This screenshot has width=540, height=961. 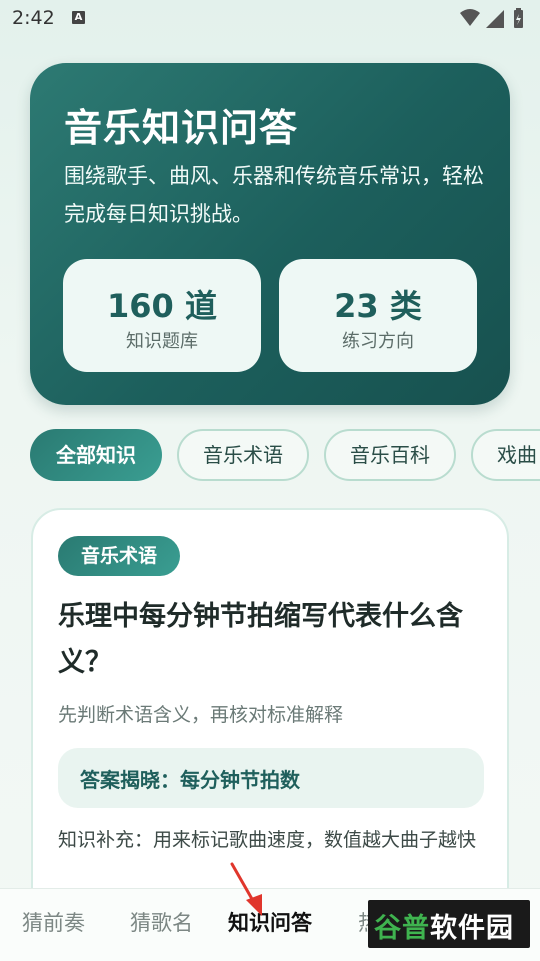 I want to click on answer-box: 答案揭晓：每分钟节拍数, so click(x=271, y=778).